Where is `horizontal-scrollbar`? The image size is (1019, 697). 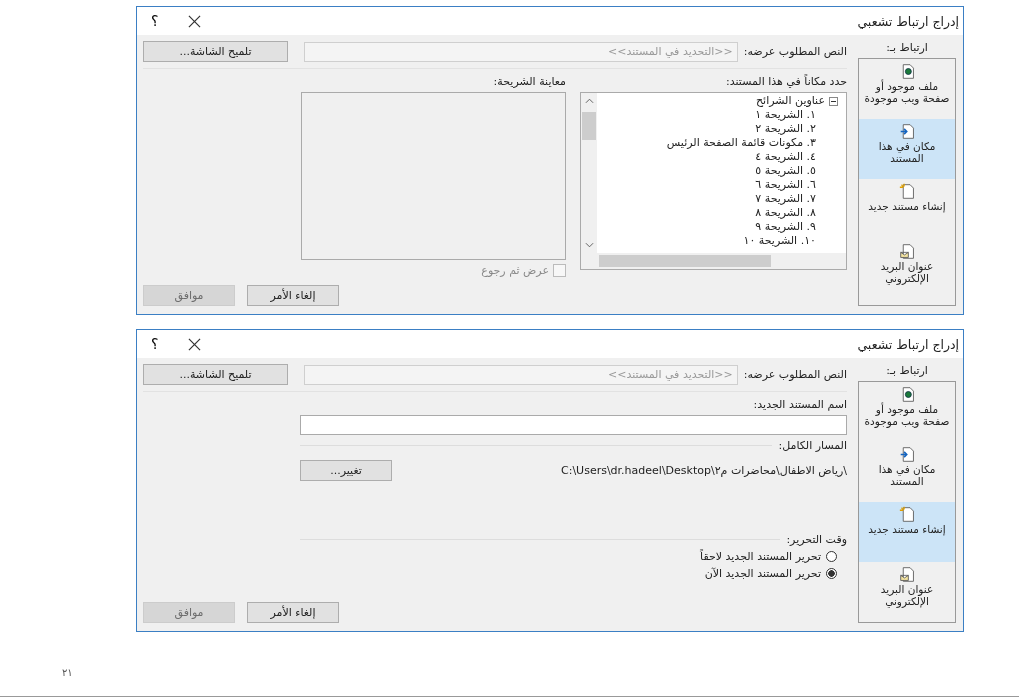 horizontal-scrollbar is located at coordinates (713, 261).